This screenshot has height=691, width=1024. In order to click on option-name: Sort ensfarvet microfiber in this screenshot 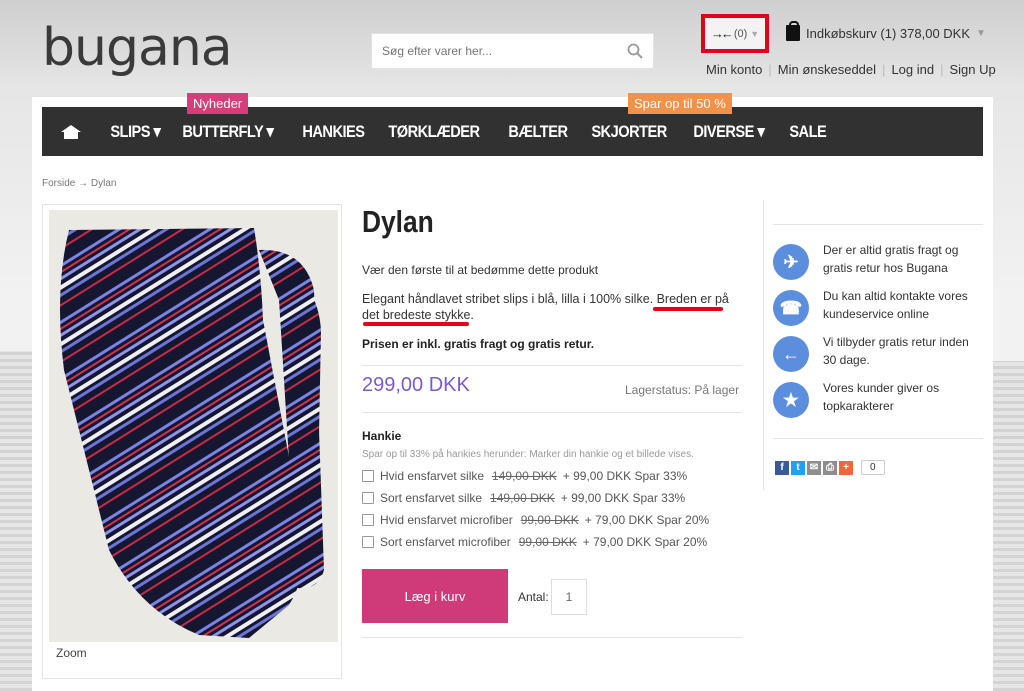, I will do `click(445, 542)`.